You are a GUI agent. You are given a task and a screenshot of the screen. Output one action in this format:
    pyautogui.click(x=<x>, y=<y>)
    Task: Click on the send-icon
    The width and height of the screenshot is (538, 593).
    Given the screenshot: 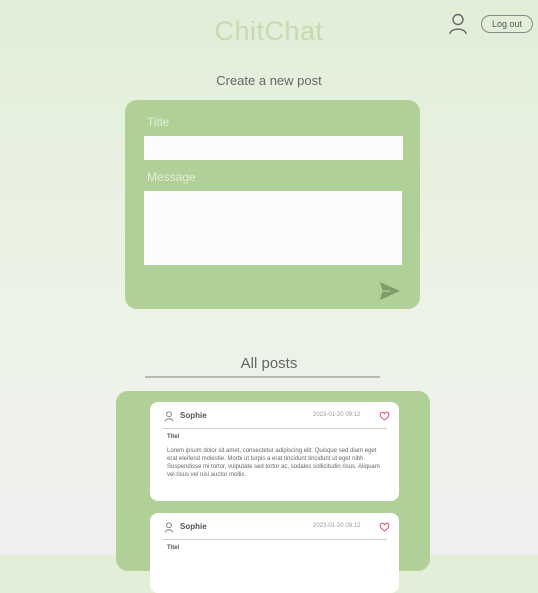 What is the action you would take?
    pyautogui.click(x=390, y=291)
    